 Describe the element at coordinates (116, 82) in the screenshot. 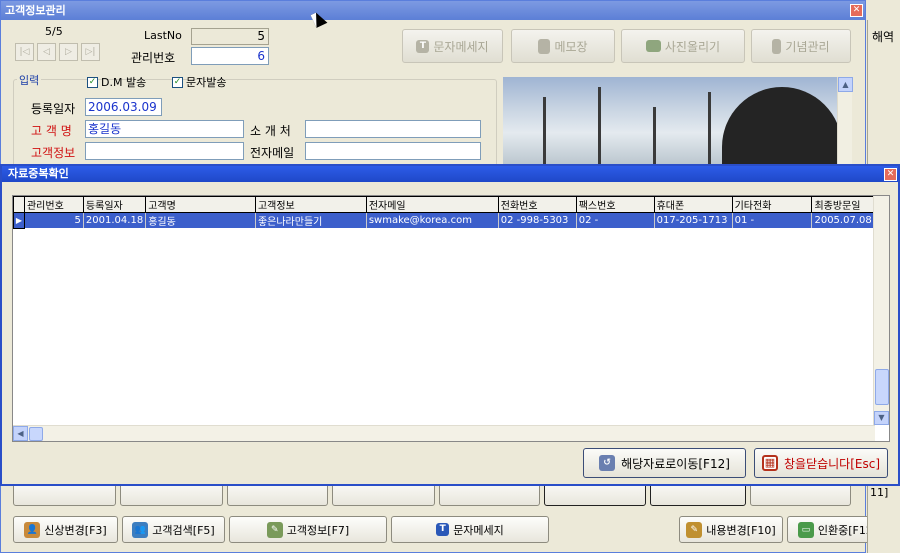

I see `dm-checkbox: ✓ D.M 발송` at that location.